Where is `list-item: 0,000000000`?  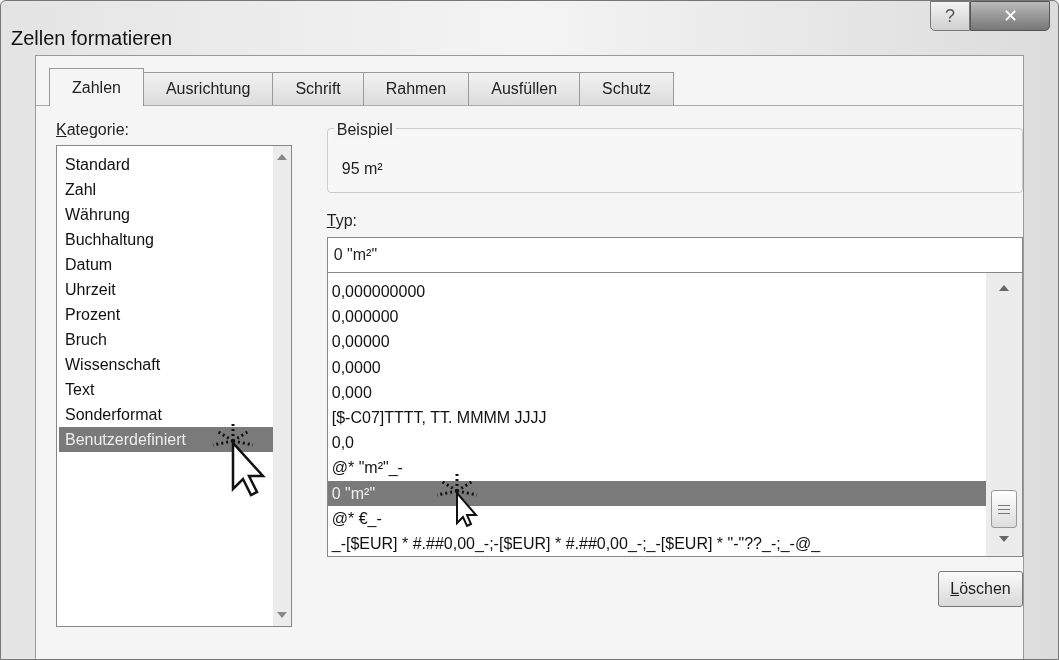 list-item: 0,000000000 is located at coordinates (656, 292).